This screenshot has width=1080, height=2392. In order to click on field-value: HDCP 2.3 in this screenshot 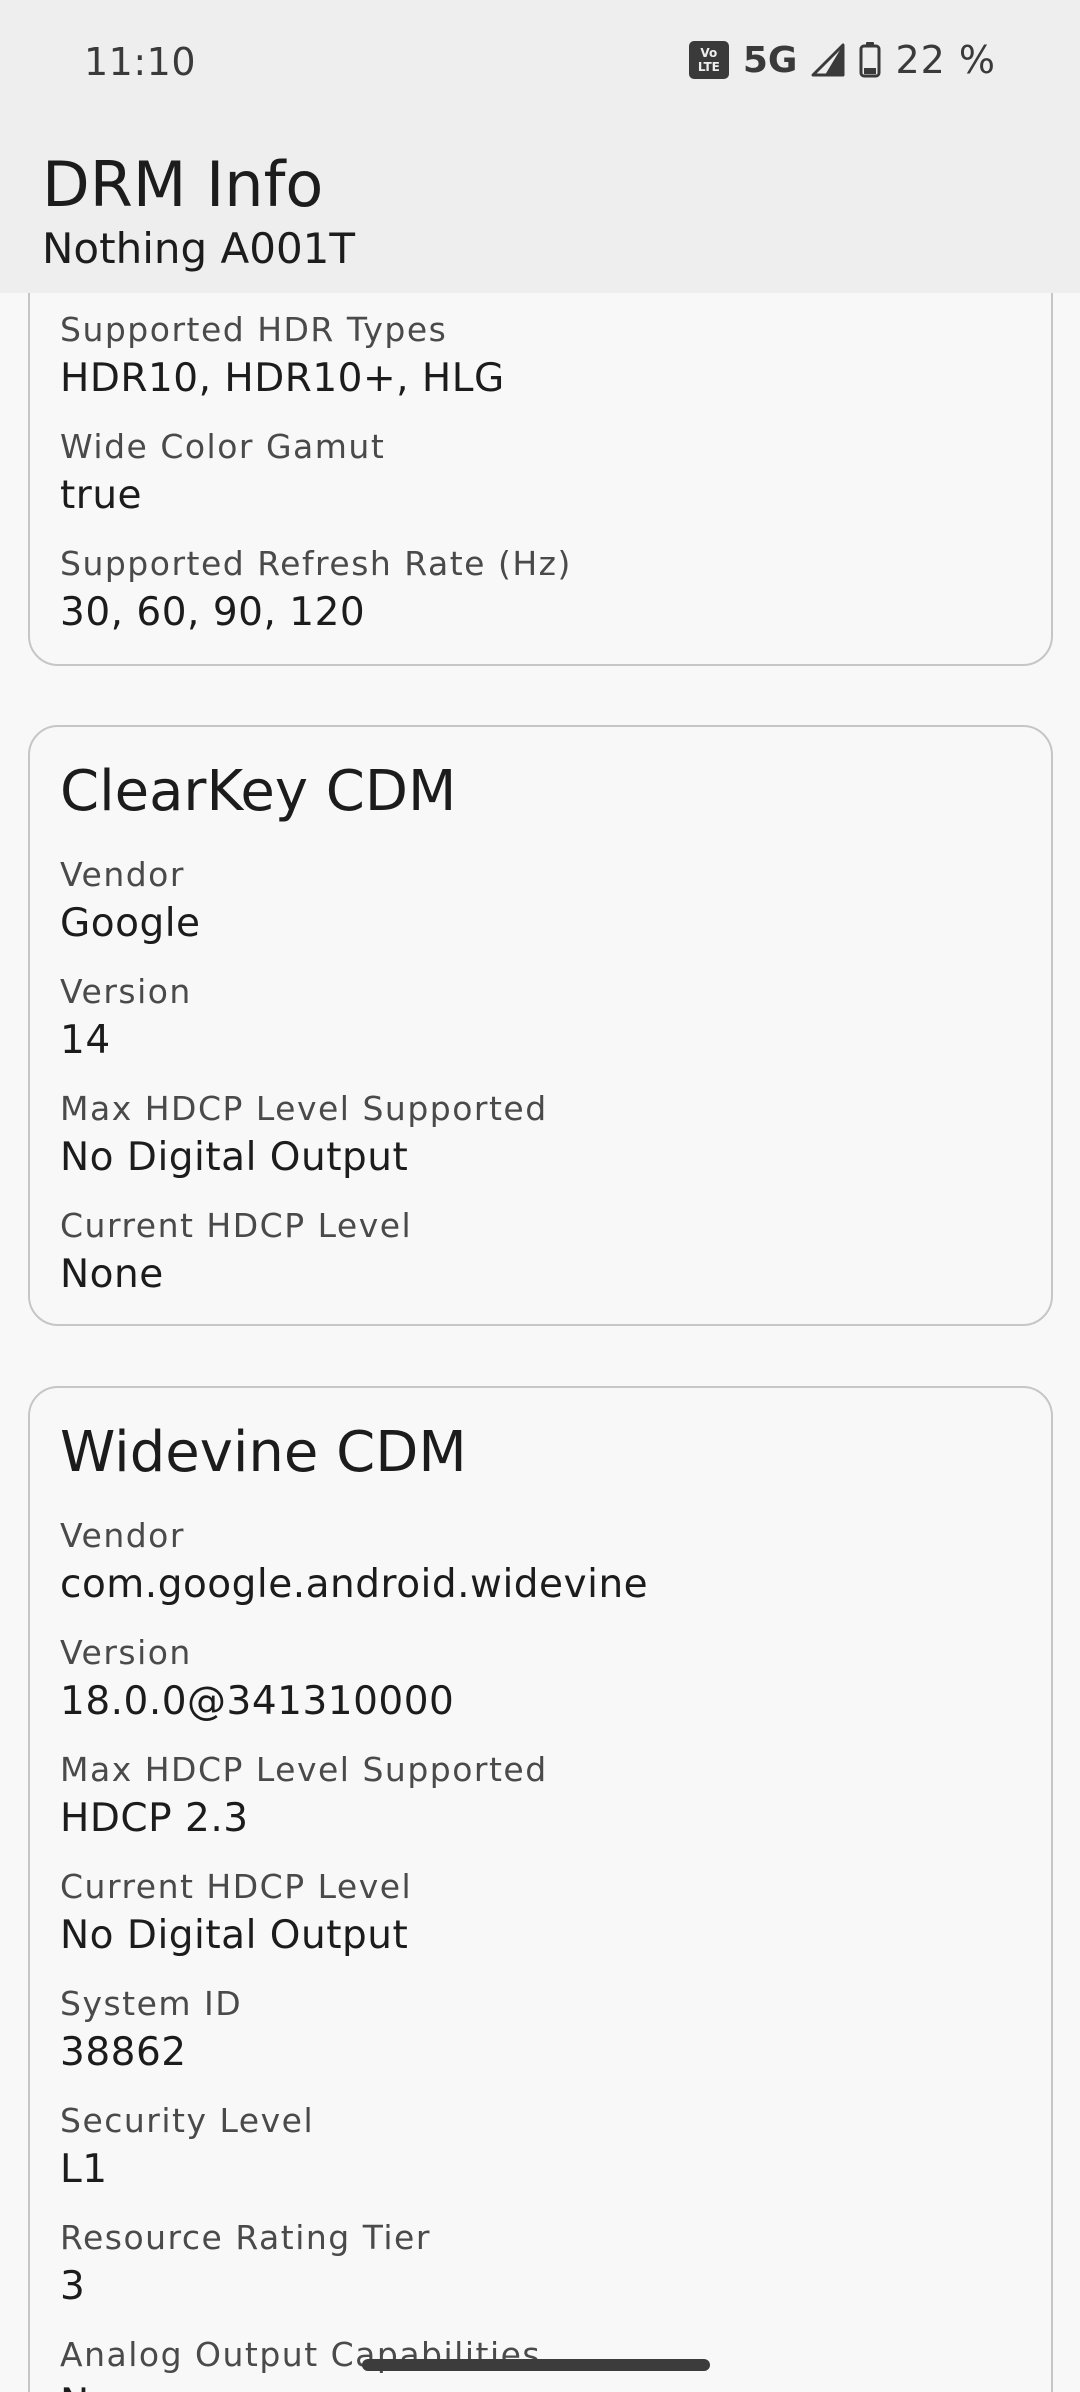, I will do `click(154, 1818)`.